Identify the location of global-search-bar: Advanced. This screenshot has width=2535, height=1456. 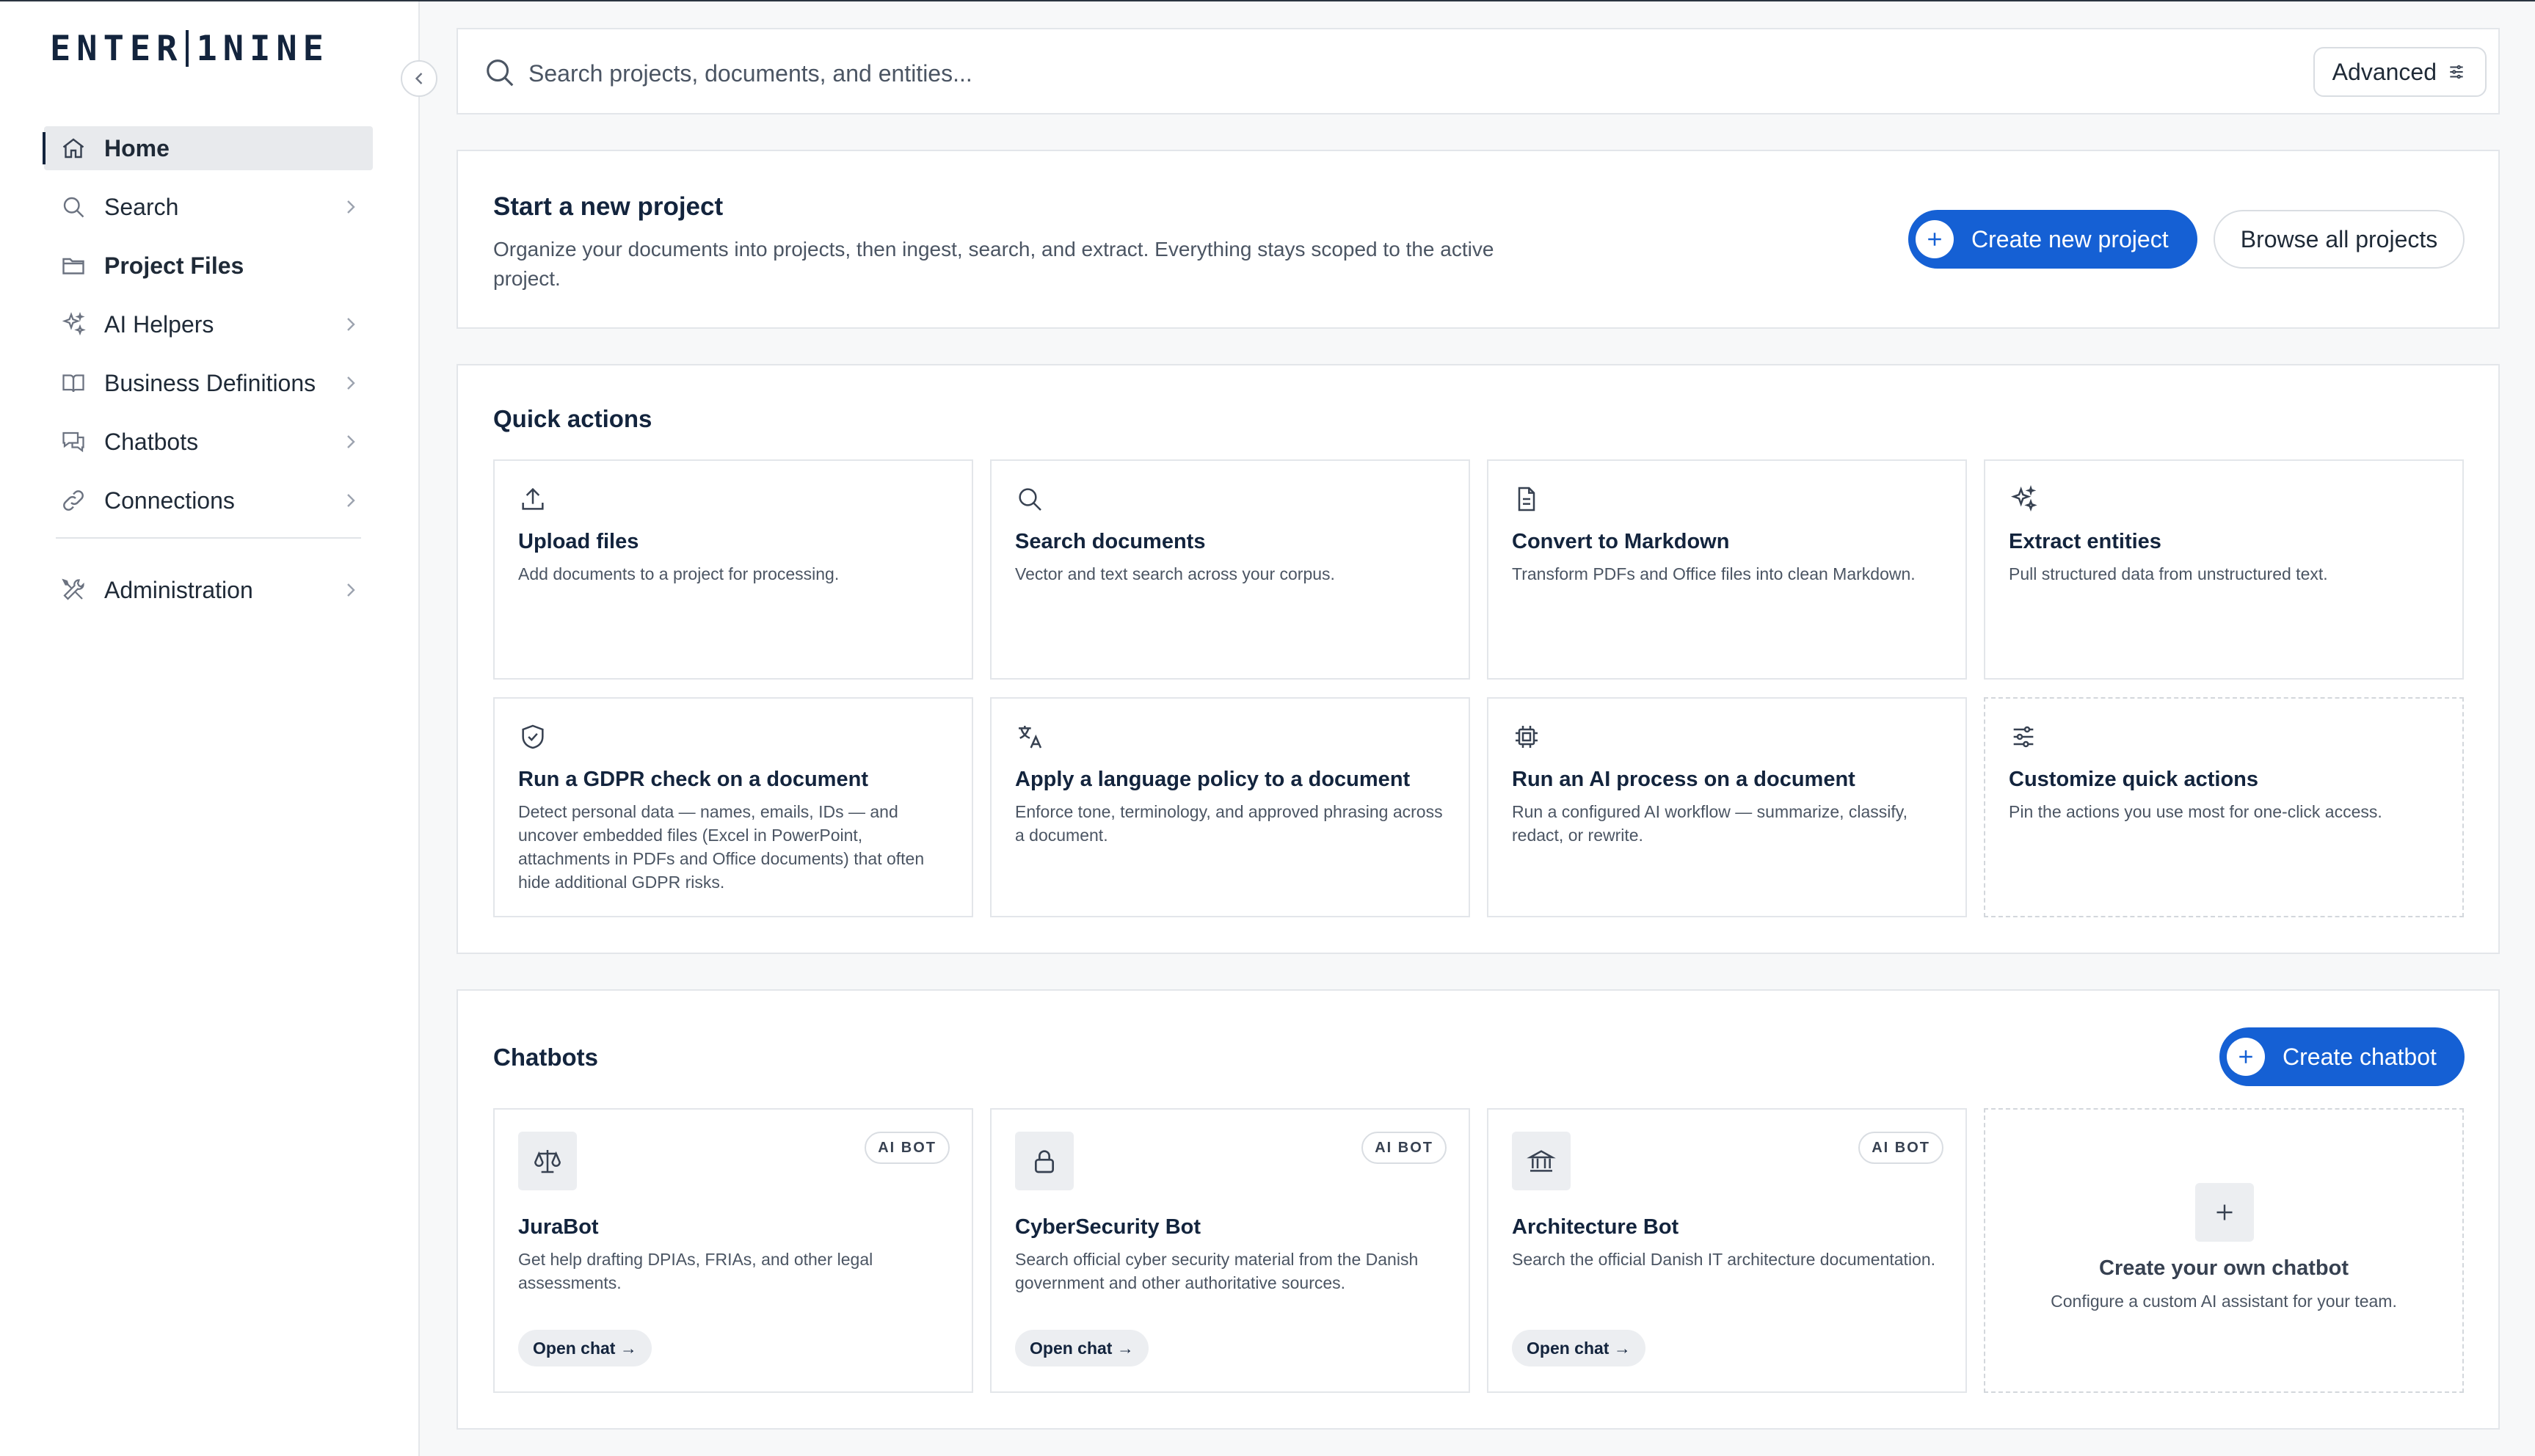
(1478, 71).